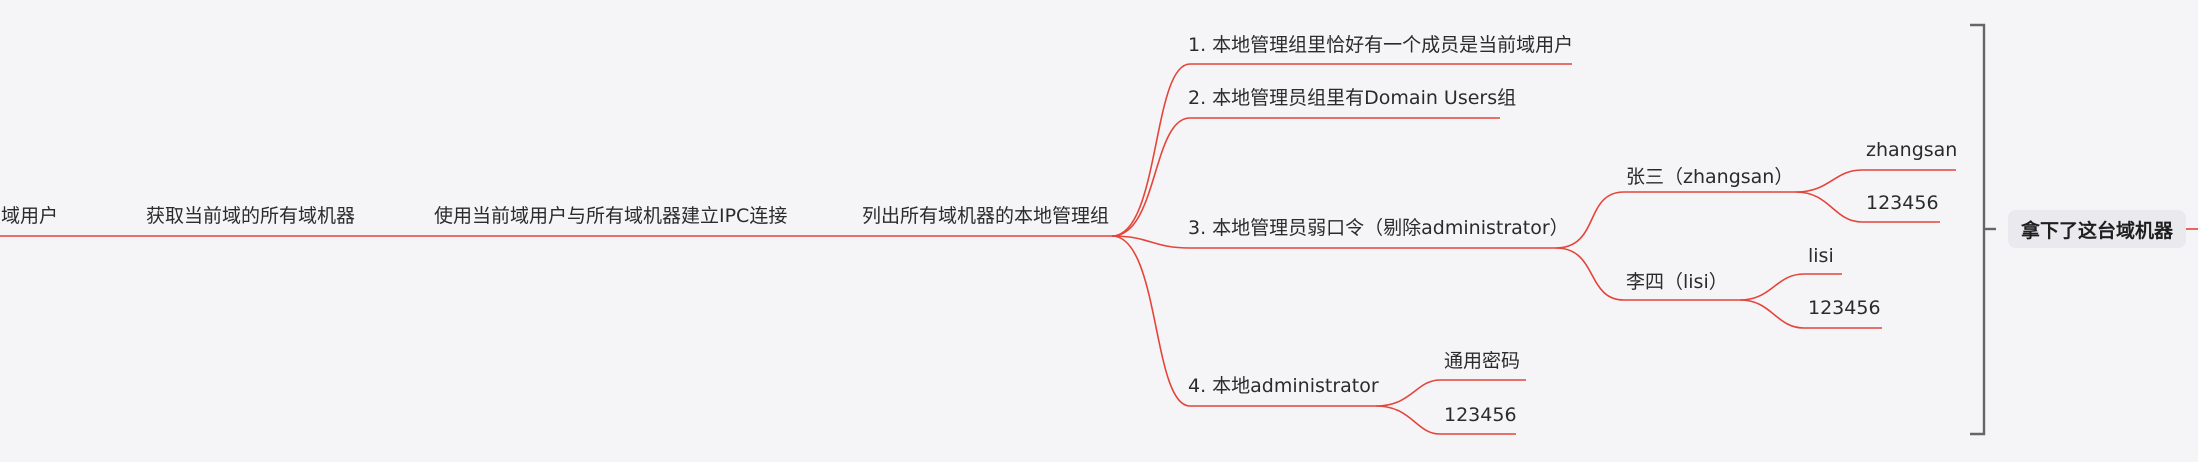 This screenshot has height=462, width=2198. What do you see at coordinates (29, 216) in the screenshot?
I see `node-domain-user: 是域用户` at bounding box center [29, 216].